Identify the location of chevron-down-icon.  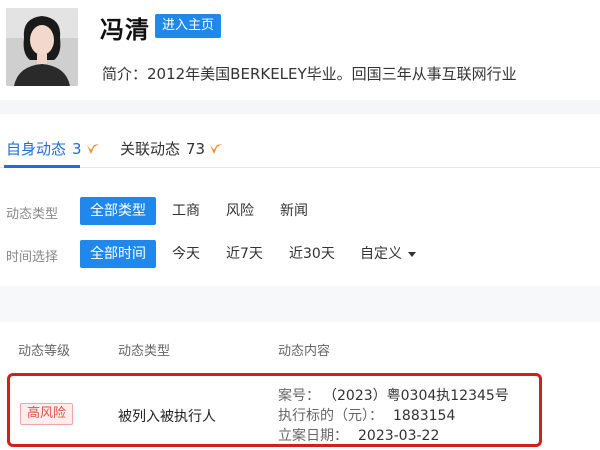
(412, 254).